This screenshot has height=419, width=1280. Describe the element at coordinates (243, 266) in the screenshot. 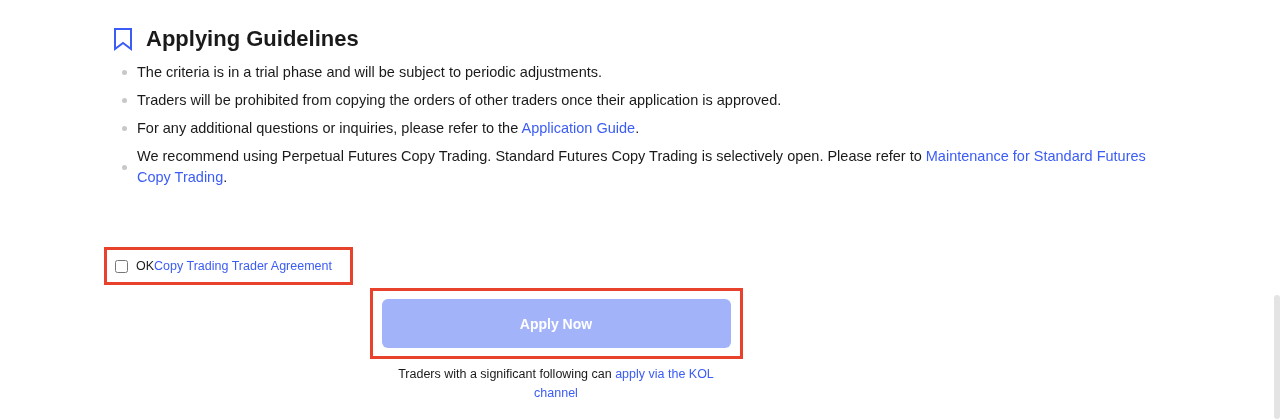

I see `agreement-link: Copy Trading Trader Agreement` at that location.